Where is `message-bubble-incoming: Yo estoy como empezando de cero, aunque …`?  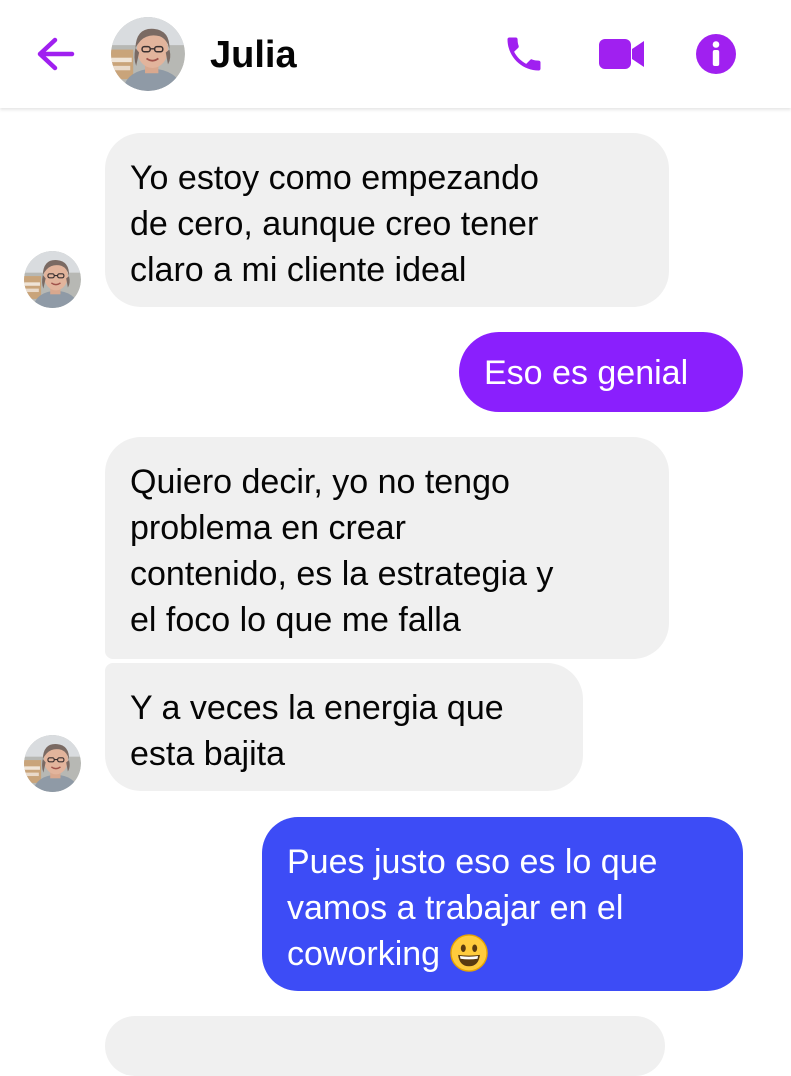 message-bubble-incoming: Yo estoy como empezando de cero, aunque … is located at coordinates (387, 220).